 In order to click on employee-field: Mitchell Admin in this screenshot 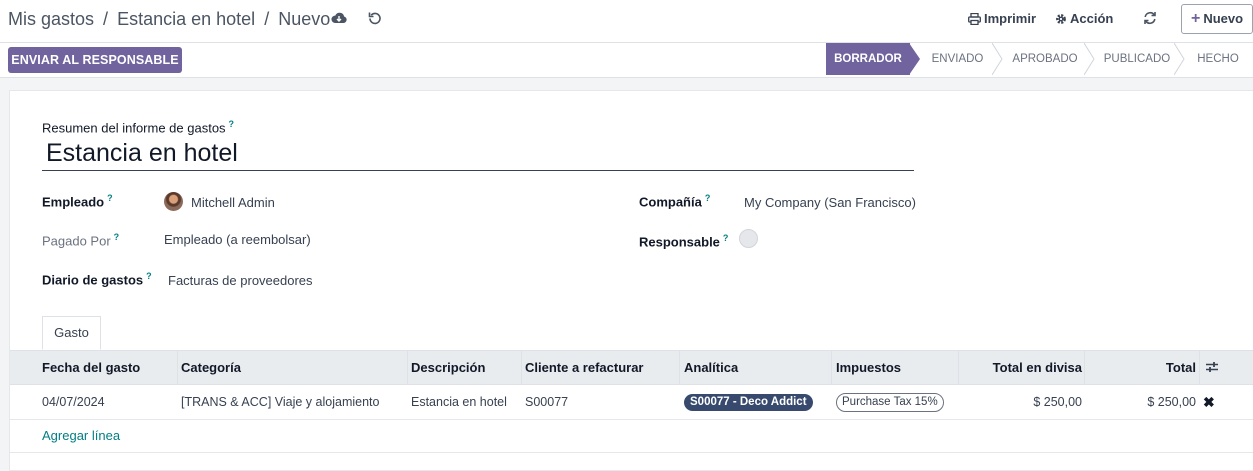, I will do `click(233, 202)`.